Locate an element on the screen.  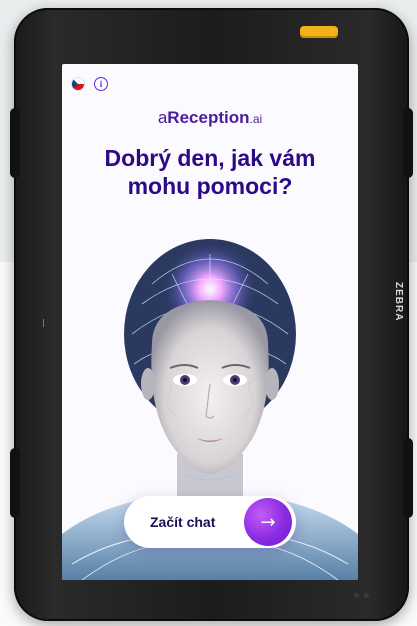
logo-prefix: a is located at coordinates (162, 117).